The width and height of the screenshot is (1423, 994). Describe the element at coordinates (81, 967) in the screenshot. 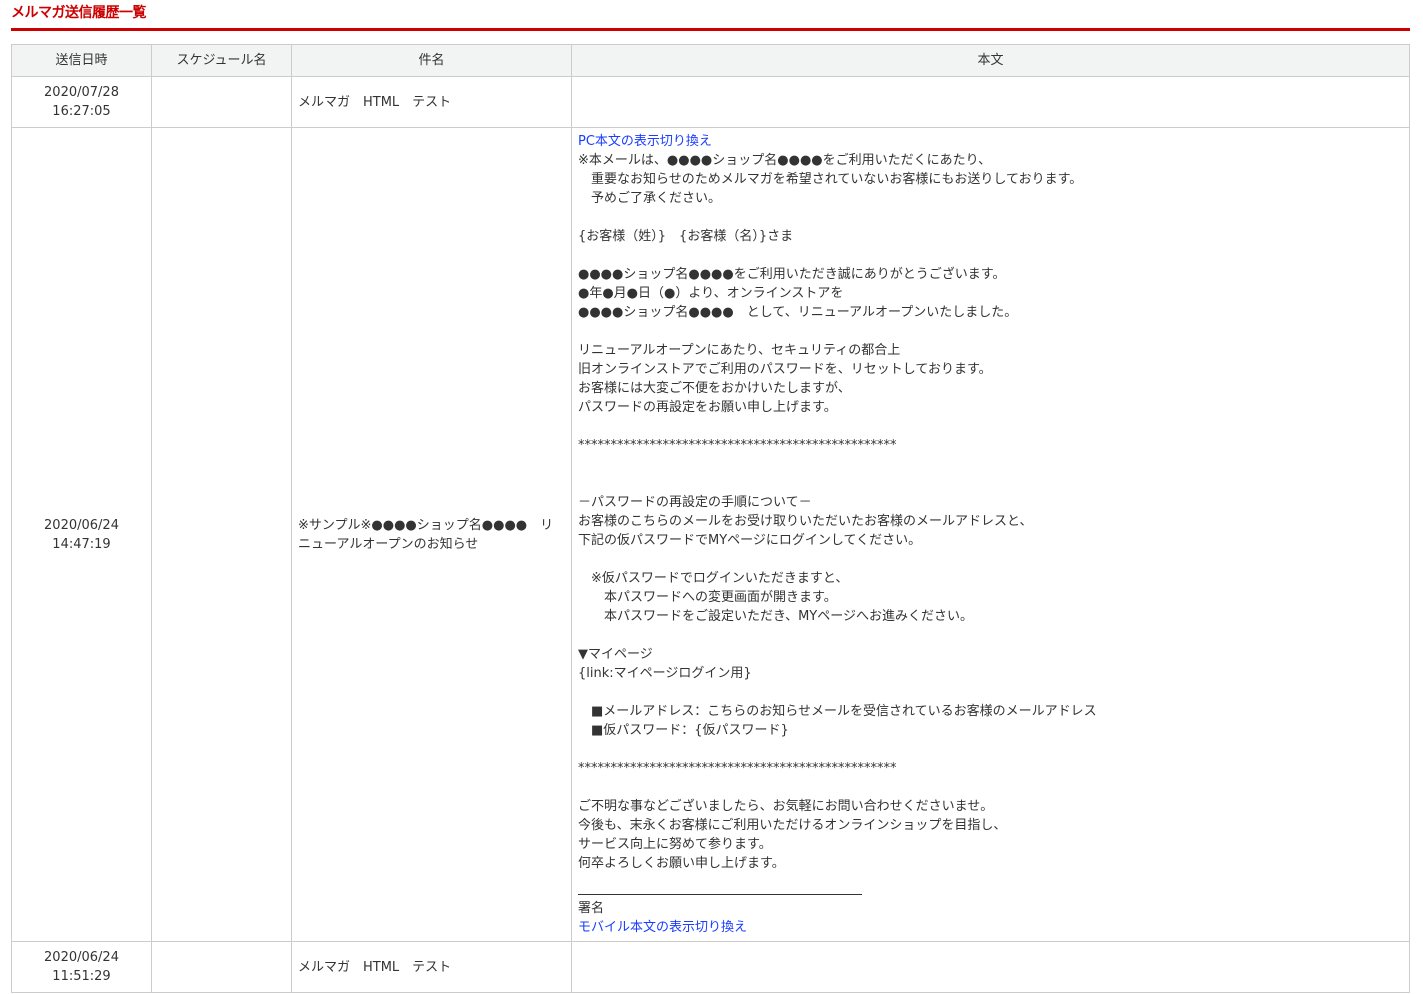

I see `send-datetime-cell: 2020/06/24 11:51:29` at that location.